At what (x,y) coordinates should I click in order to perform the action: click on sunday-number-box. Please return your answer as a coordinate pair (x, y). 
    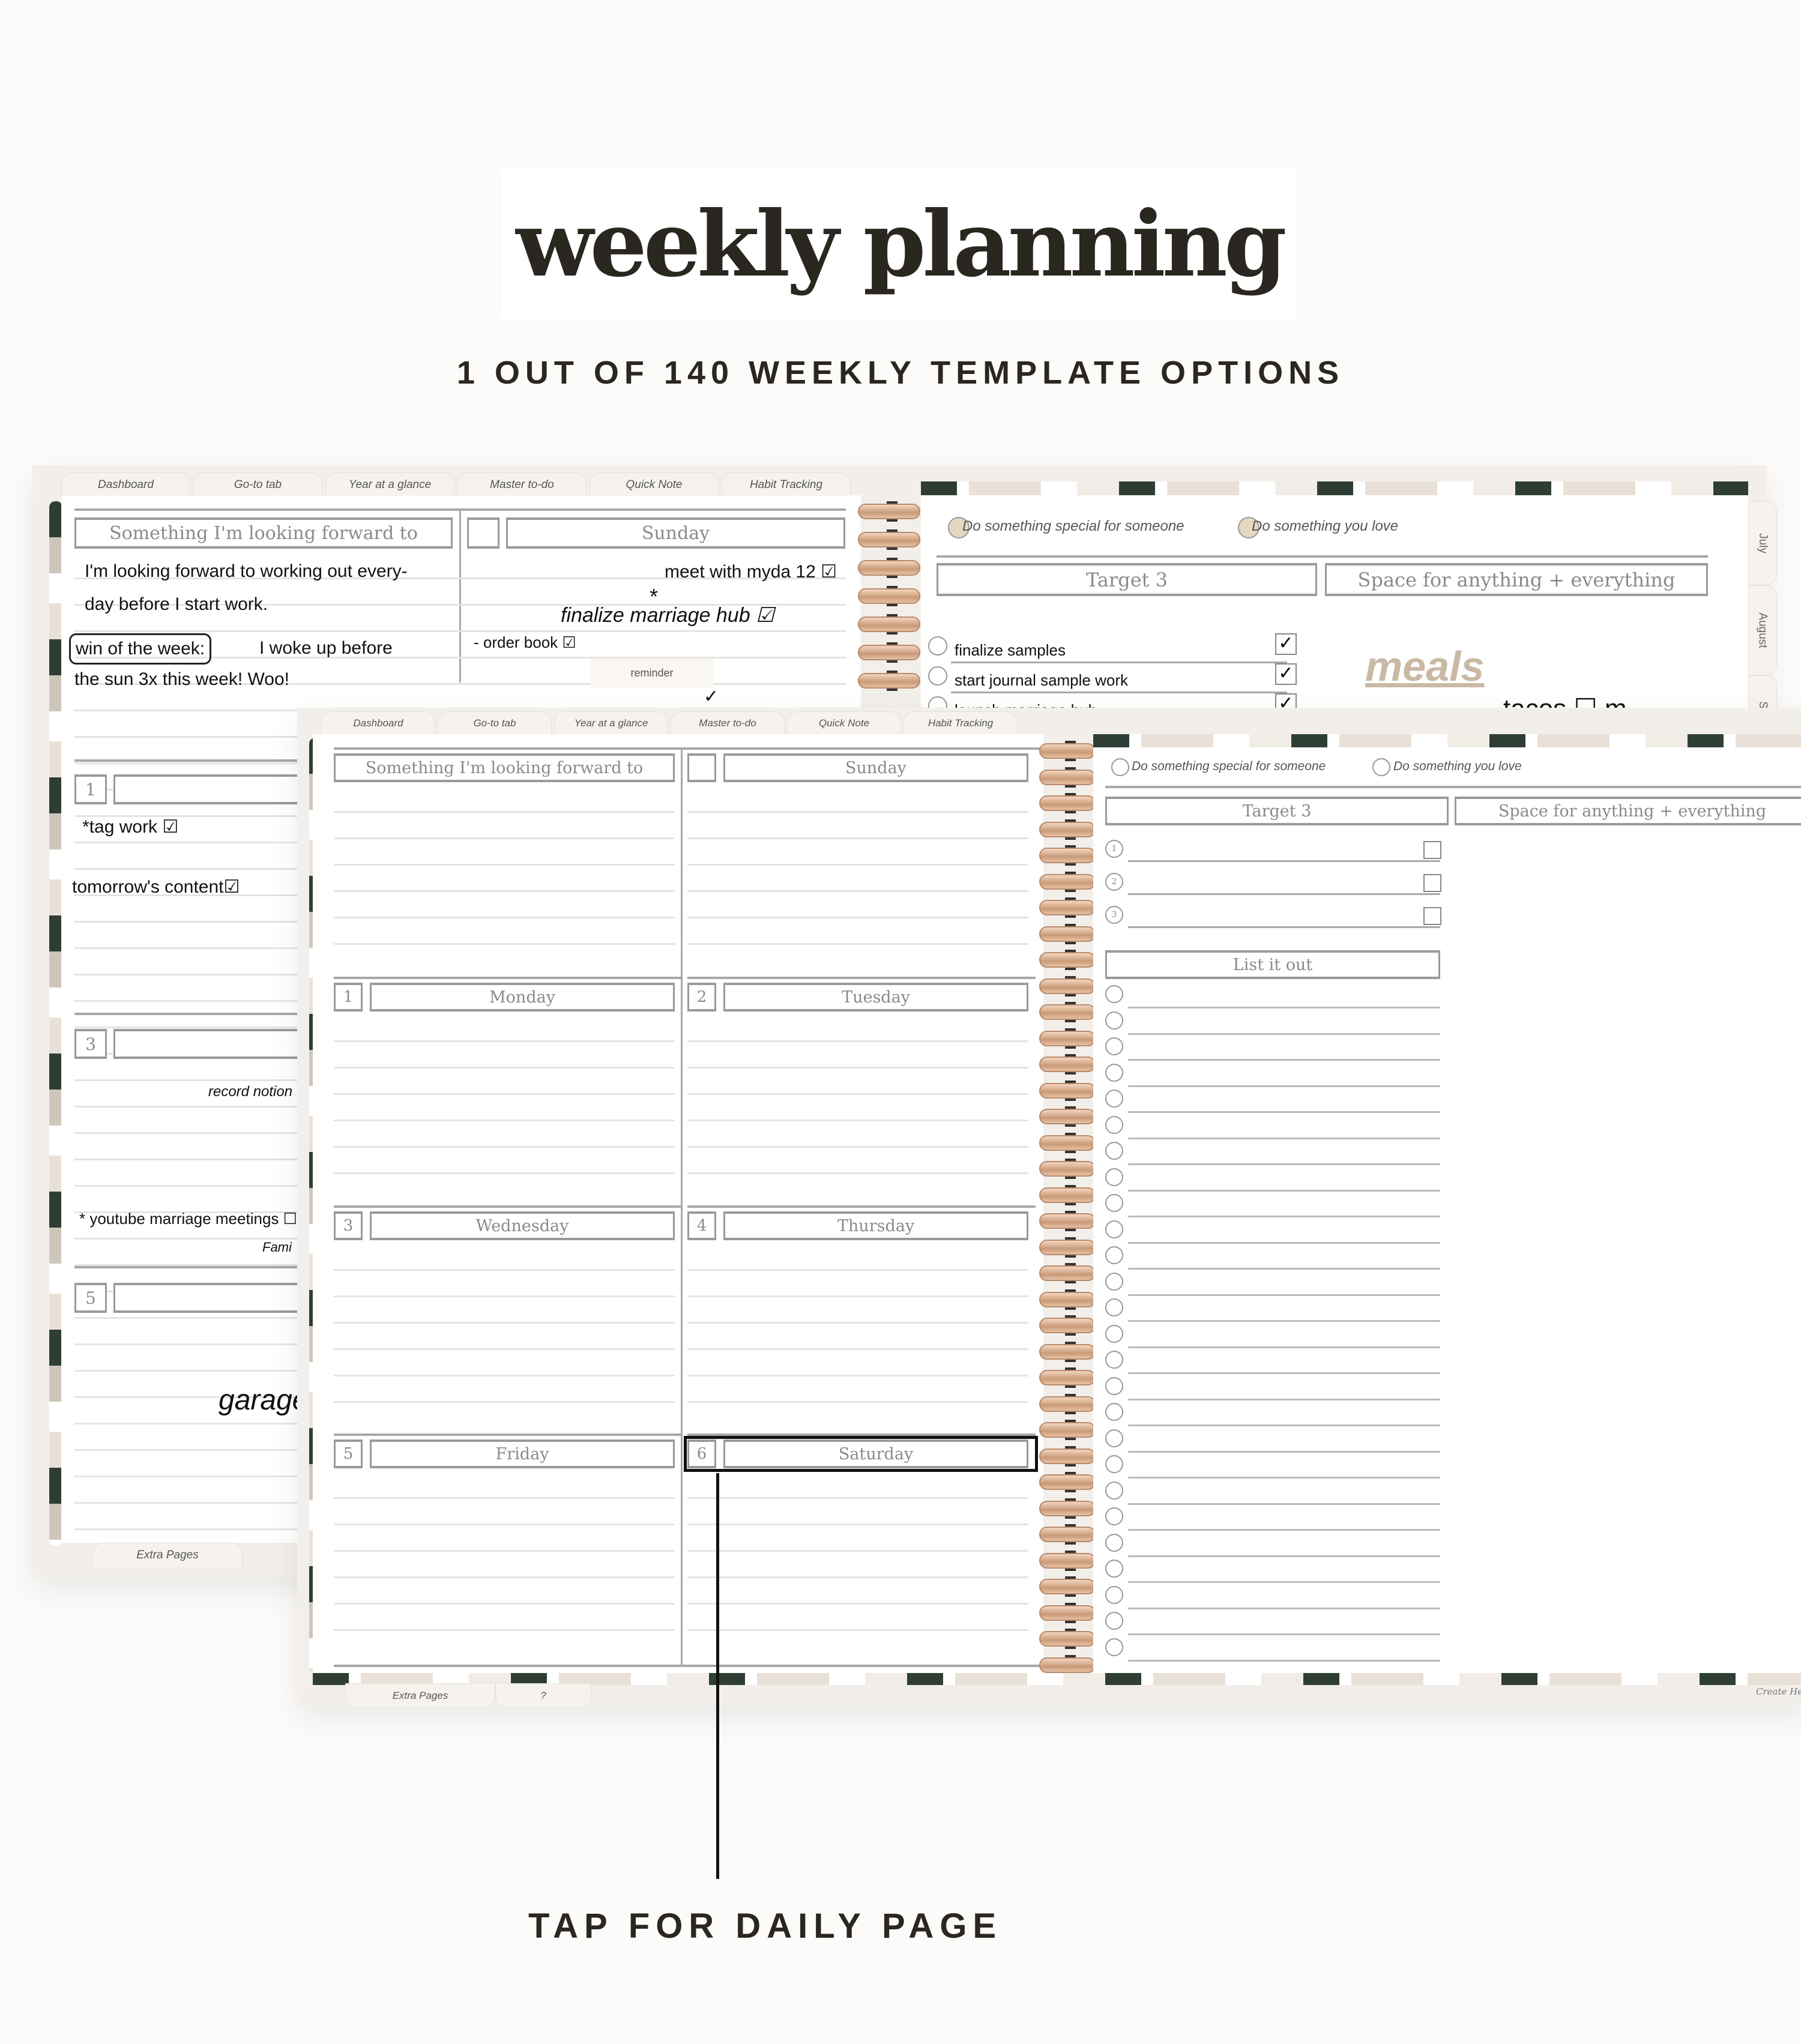
    Looking at the image, I should click on (483, 533).